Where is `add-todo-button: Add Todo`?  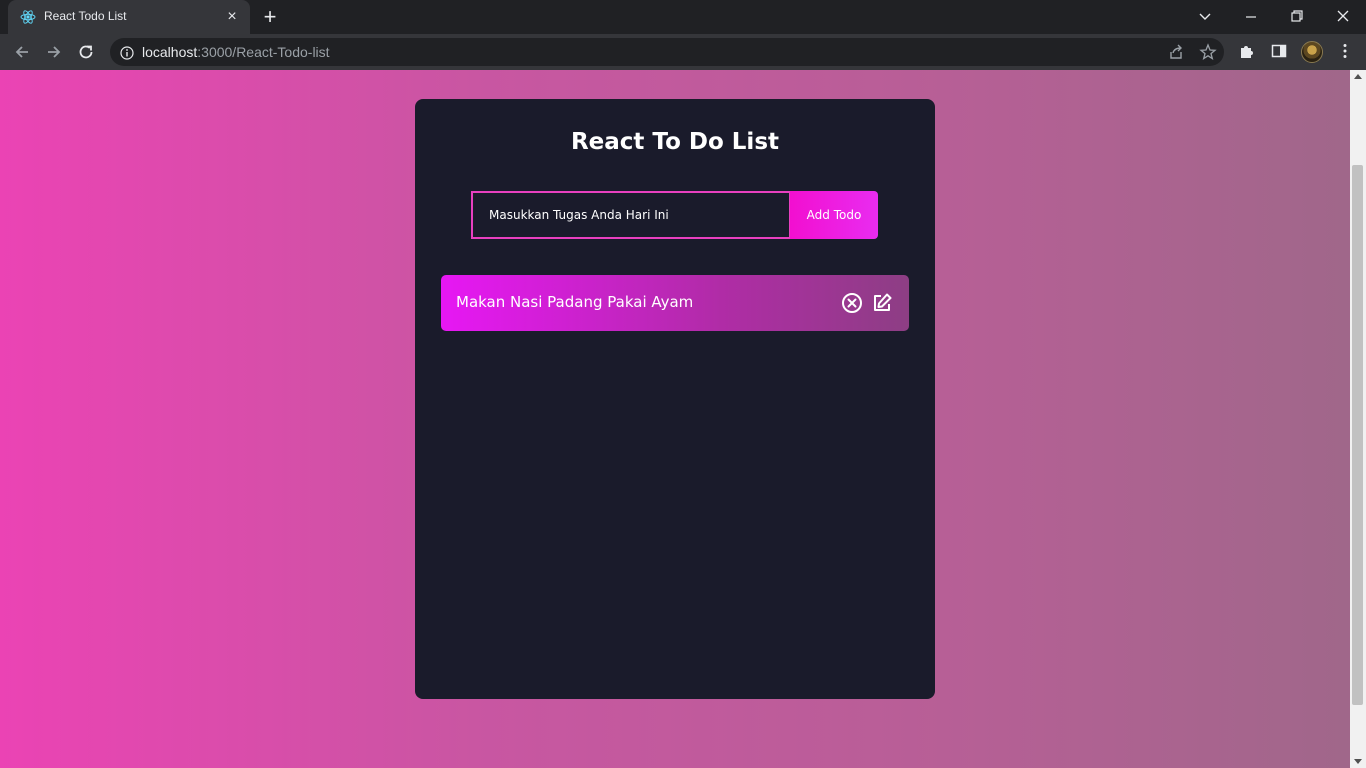 add-todo-button: Add Todo is located at coordinates (834, 215).